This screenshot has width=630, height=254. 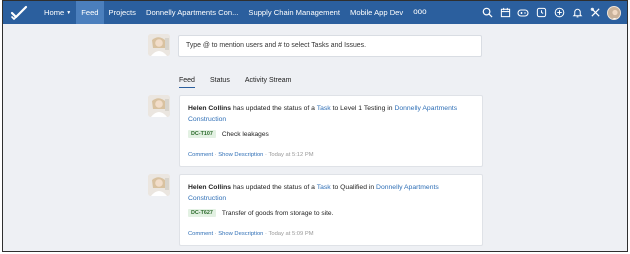 What do you see at coordinates (243, 82) in the screenshot?
I see `feed-tabs: Feed Status Activity Stream` at bounding box center [243, 82].